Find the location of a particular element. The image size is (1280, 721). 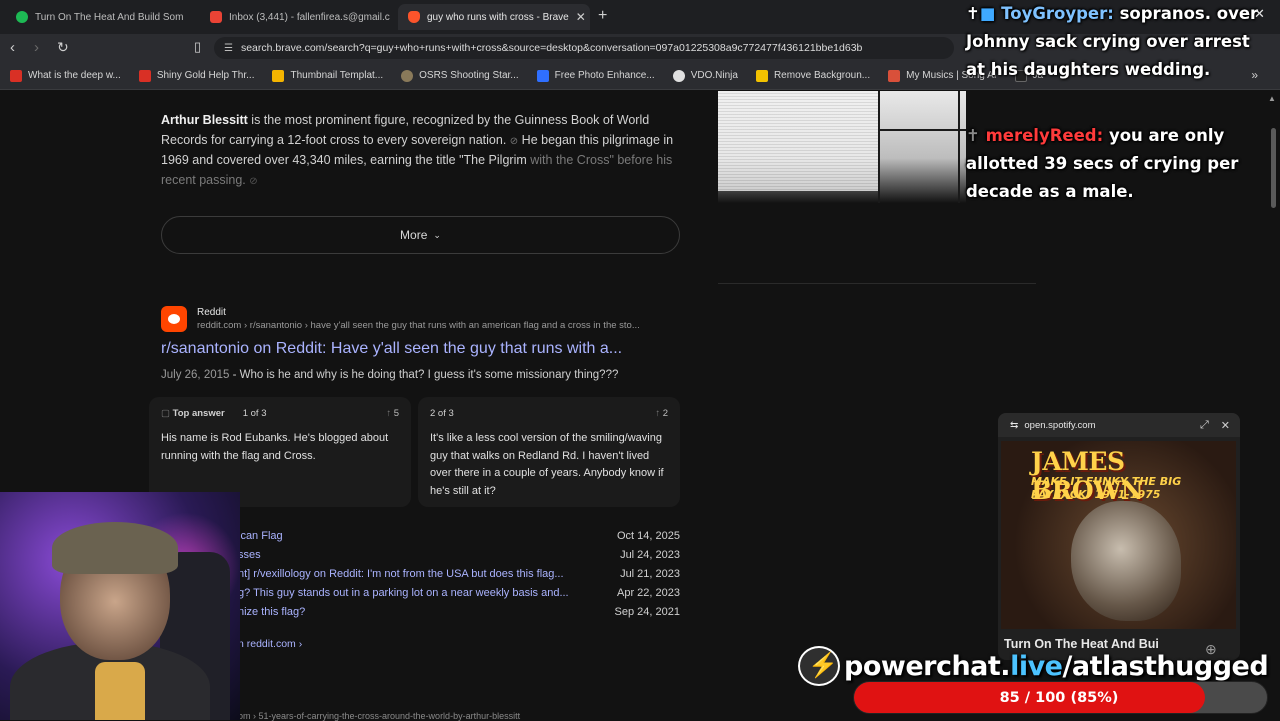

tab-label: guy who runs with cross - Brave is located at coordinates (498, 17).